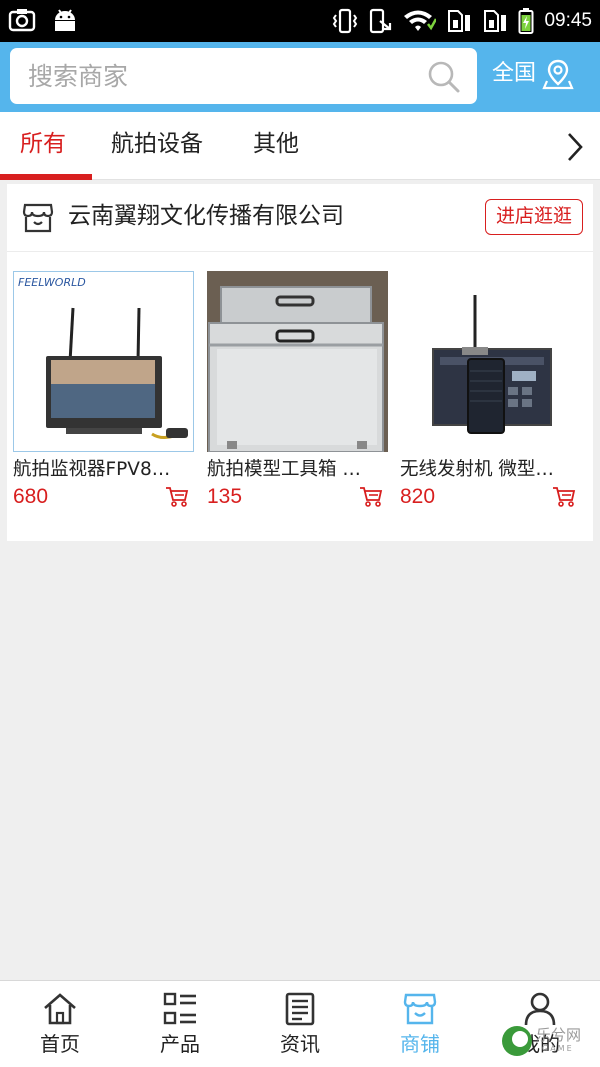  I want to click on status-bar: 09:45, so click(300, 21).